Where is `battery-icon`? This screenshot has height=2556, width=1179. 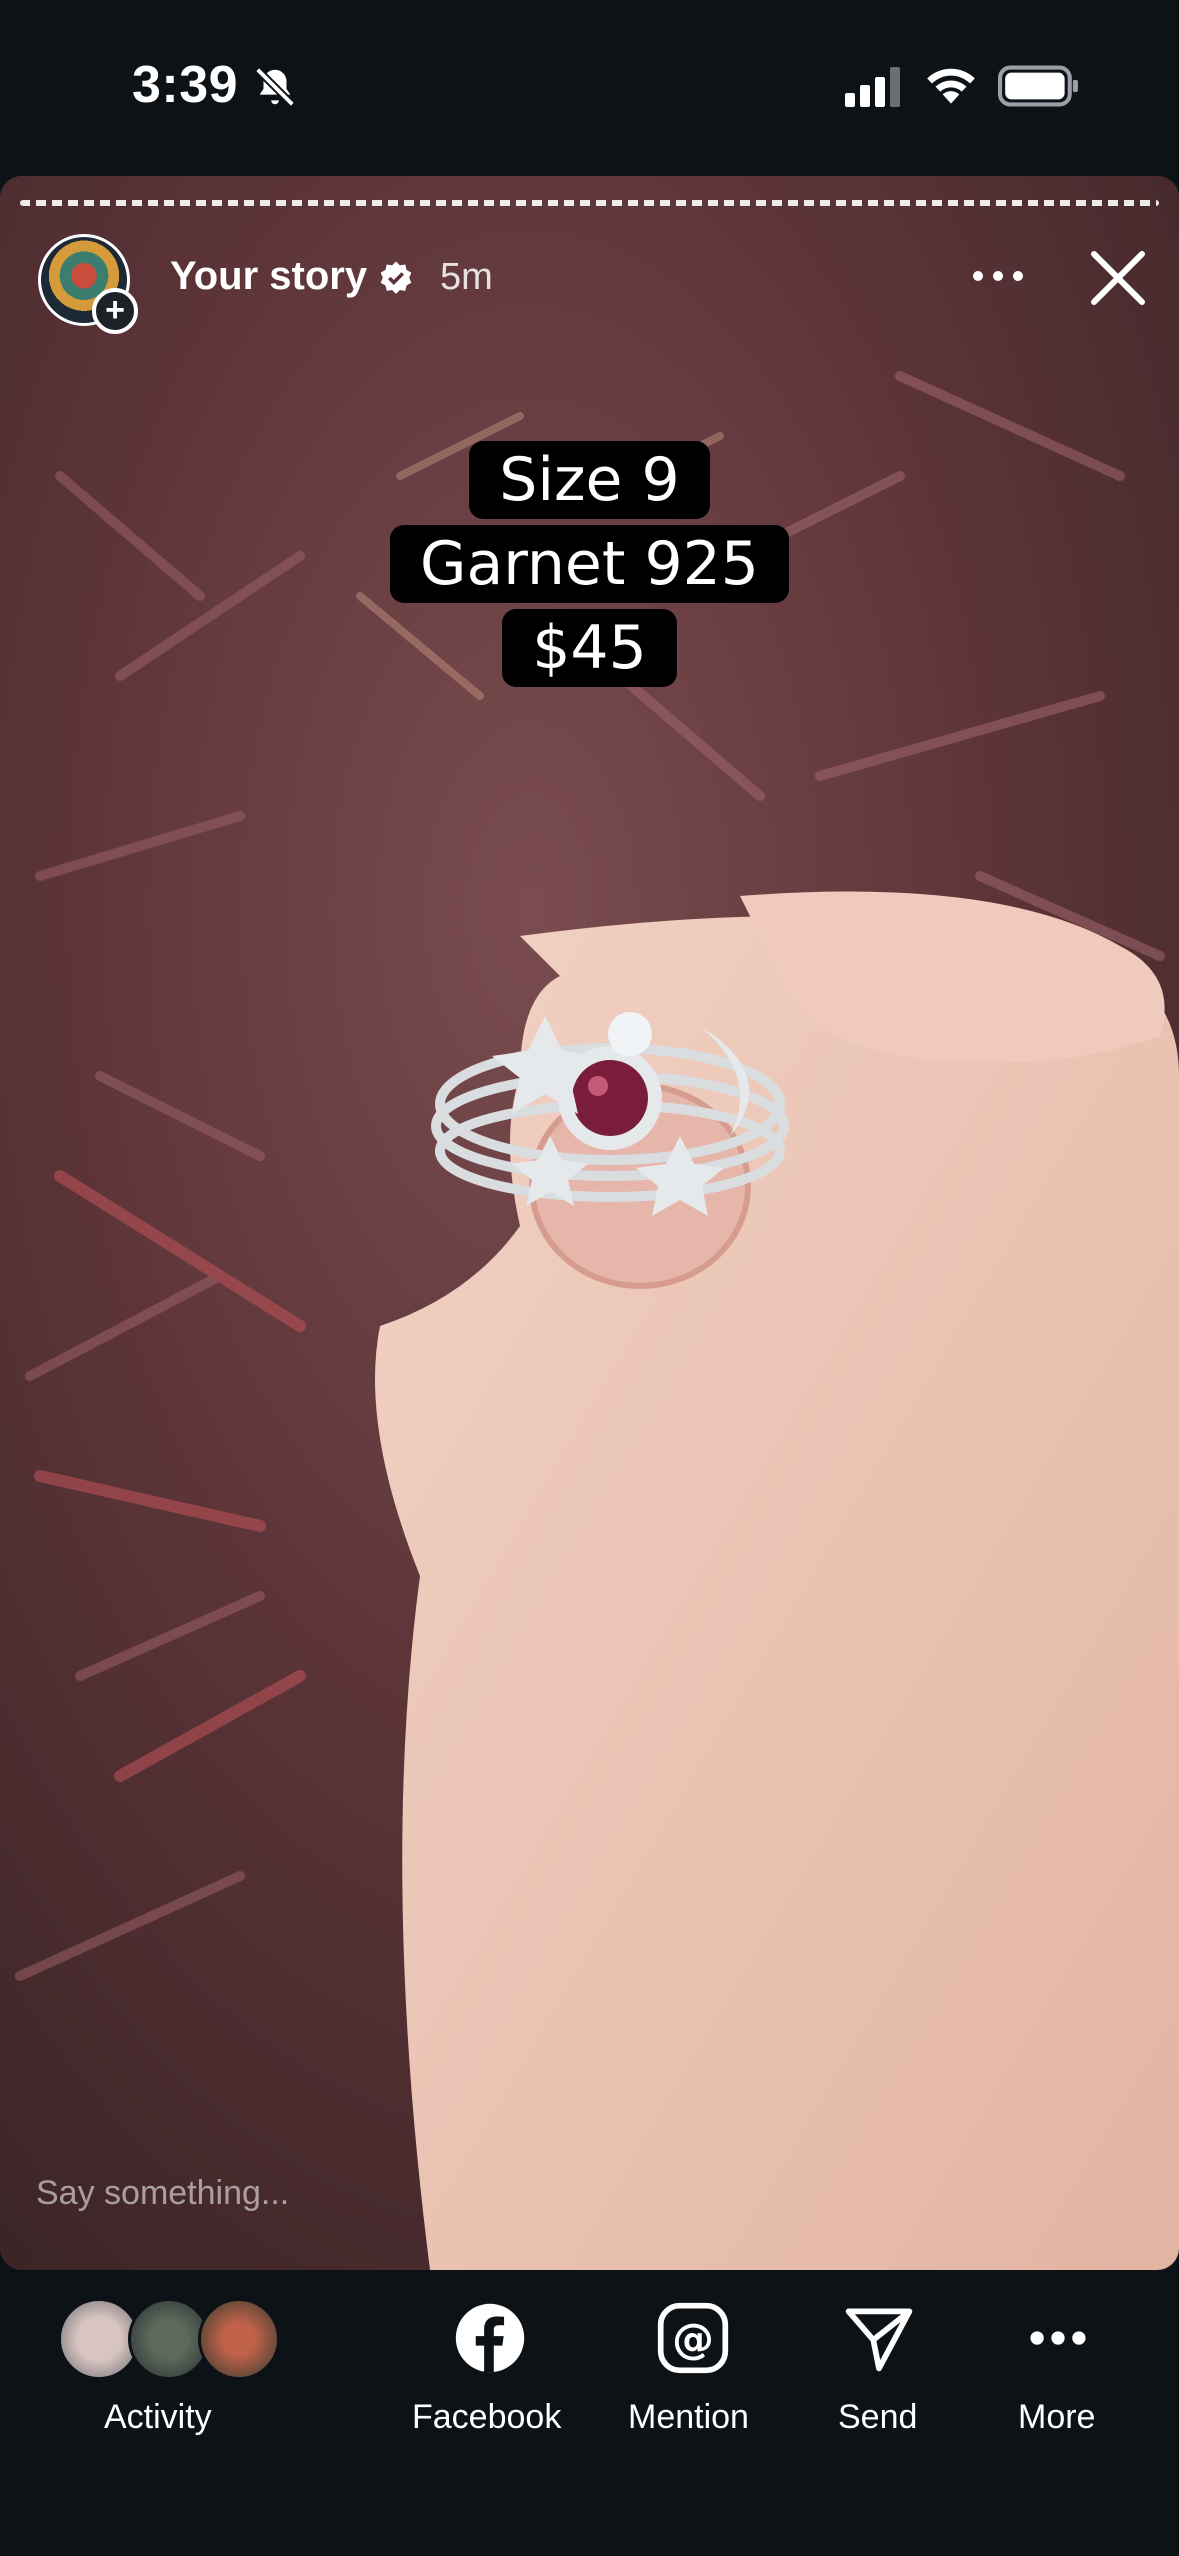
battery-icon is located at coordinates (1038, 86).